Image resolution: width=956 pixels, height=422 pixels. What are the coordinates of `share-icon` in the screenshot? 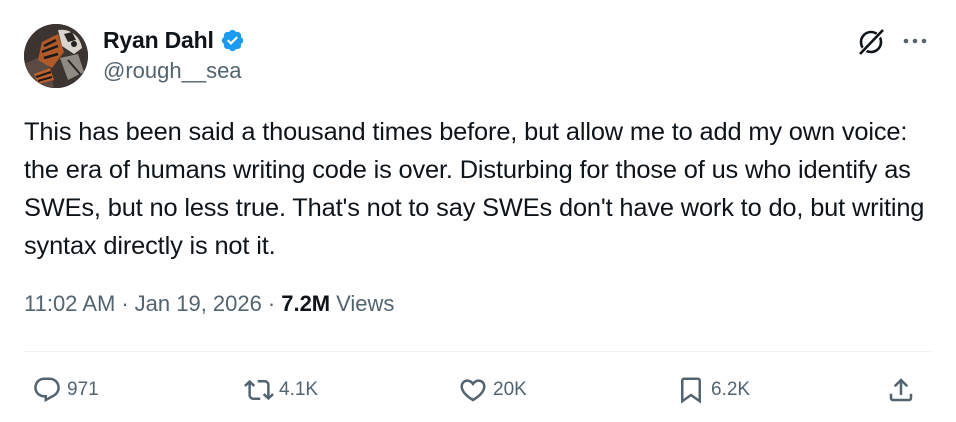 It's located at (901, 390).